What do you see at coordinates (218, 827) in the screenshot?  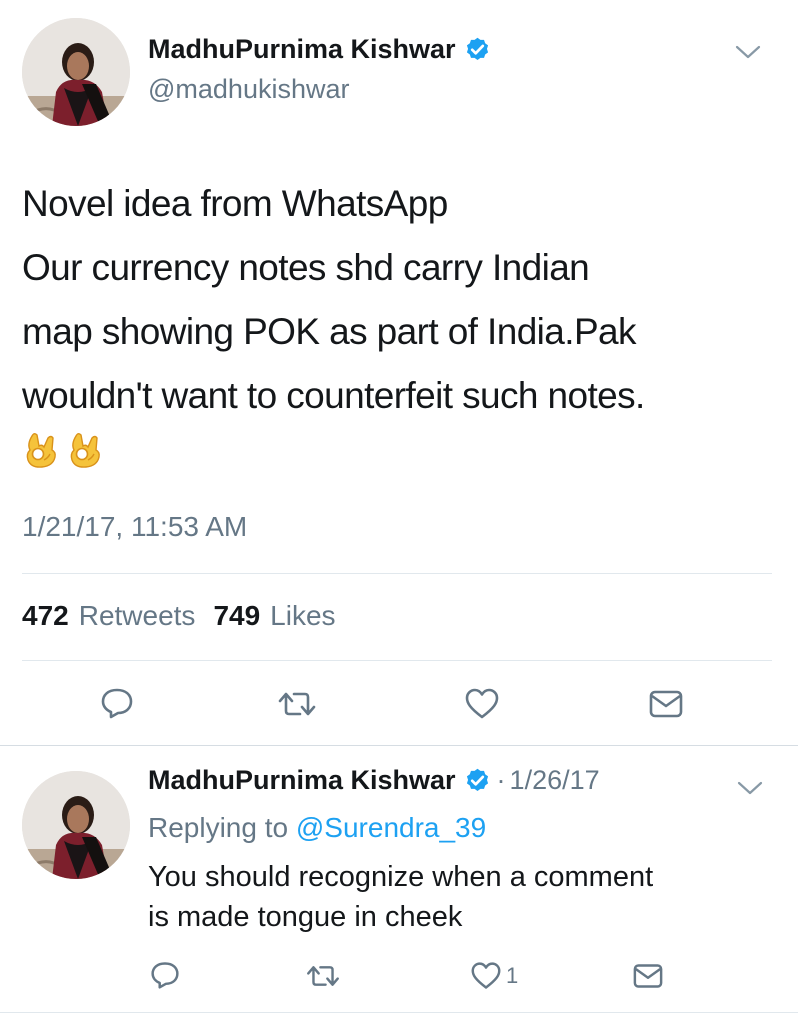 I see `replying-to-label: Replying to` at bounding box center [218, 827].